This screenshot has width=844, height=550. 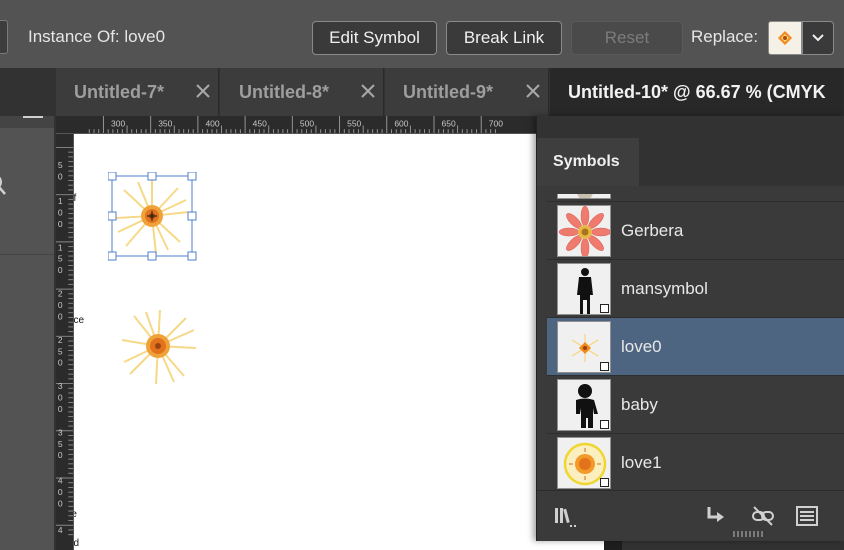 I want to click on symbol-item-gerbera: Gerbera, so click(x=695, y=231).